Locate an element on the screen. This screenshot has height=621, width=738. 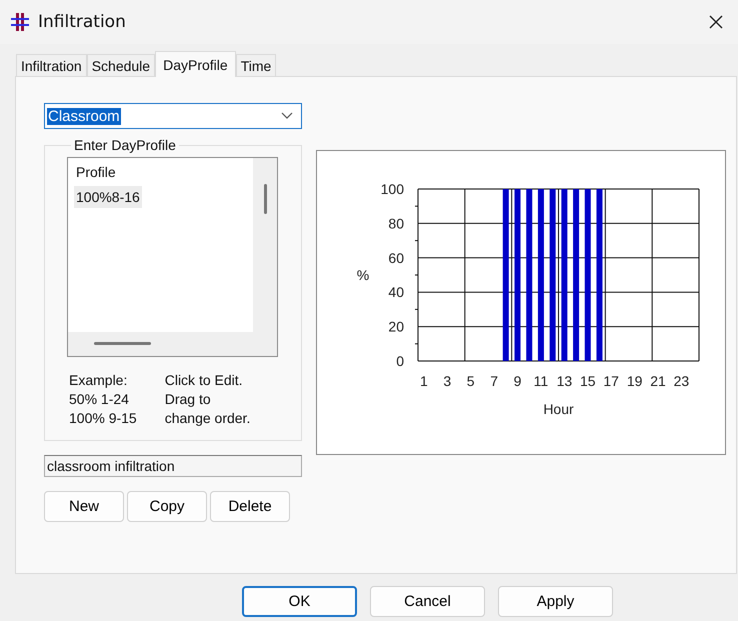
y-tick-label: 80 is located at coordinates (396, 223).